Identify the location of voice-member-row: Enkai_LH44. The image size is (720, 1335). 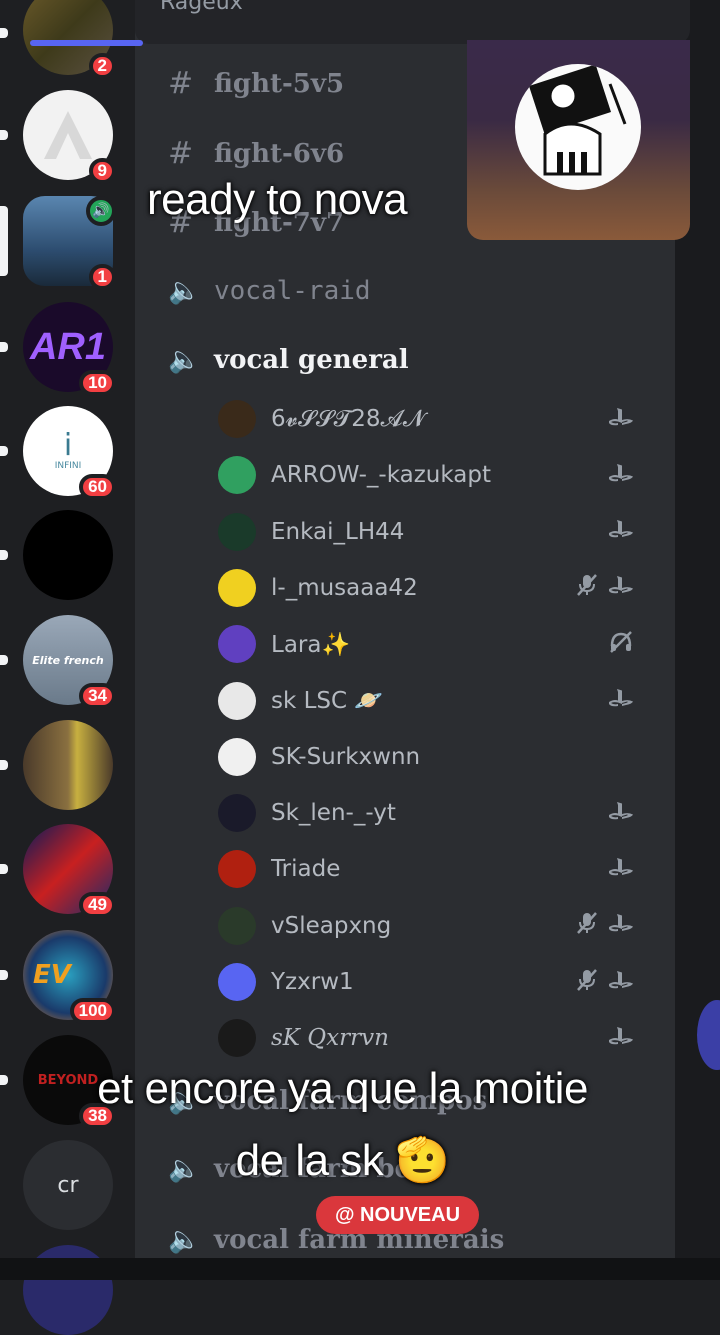
(428, 532).